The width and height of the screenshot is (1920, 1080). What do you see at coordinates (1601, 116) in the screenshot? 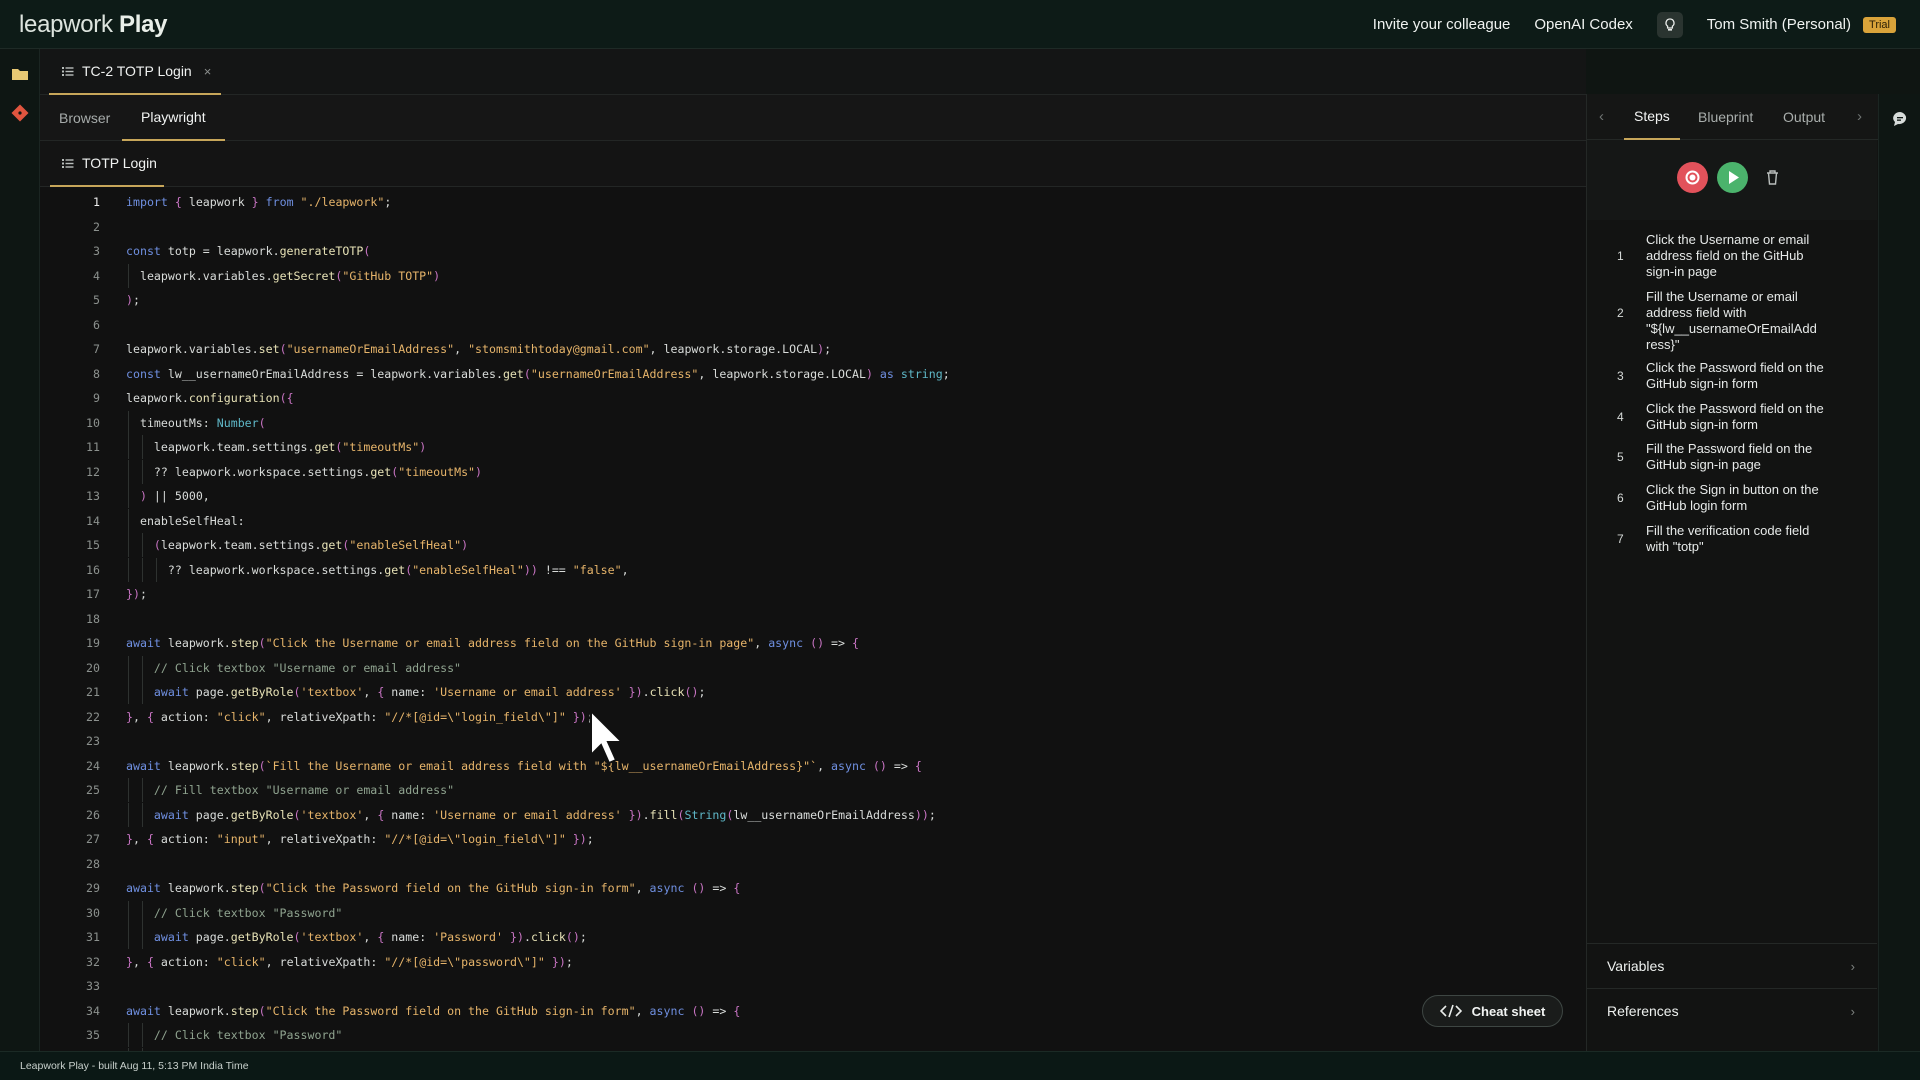
I see `chevron-left-icon: ‹` at bounding box center [1601, 116].